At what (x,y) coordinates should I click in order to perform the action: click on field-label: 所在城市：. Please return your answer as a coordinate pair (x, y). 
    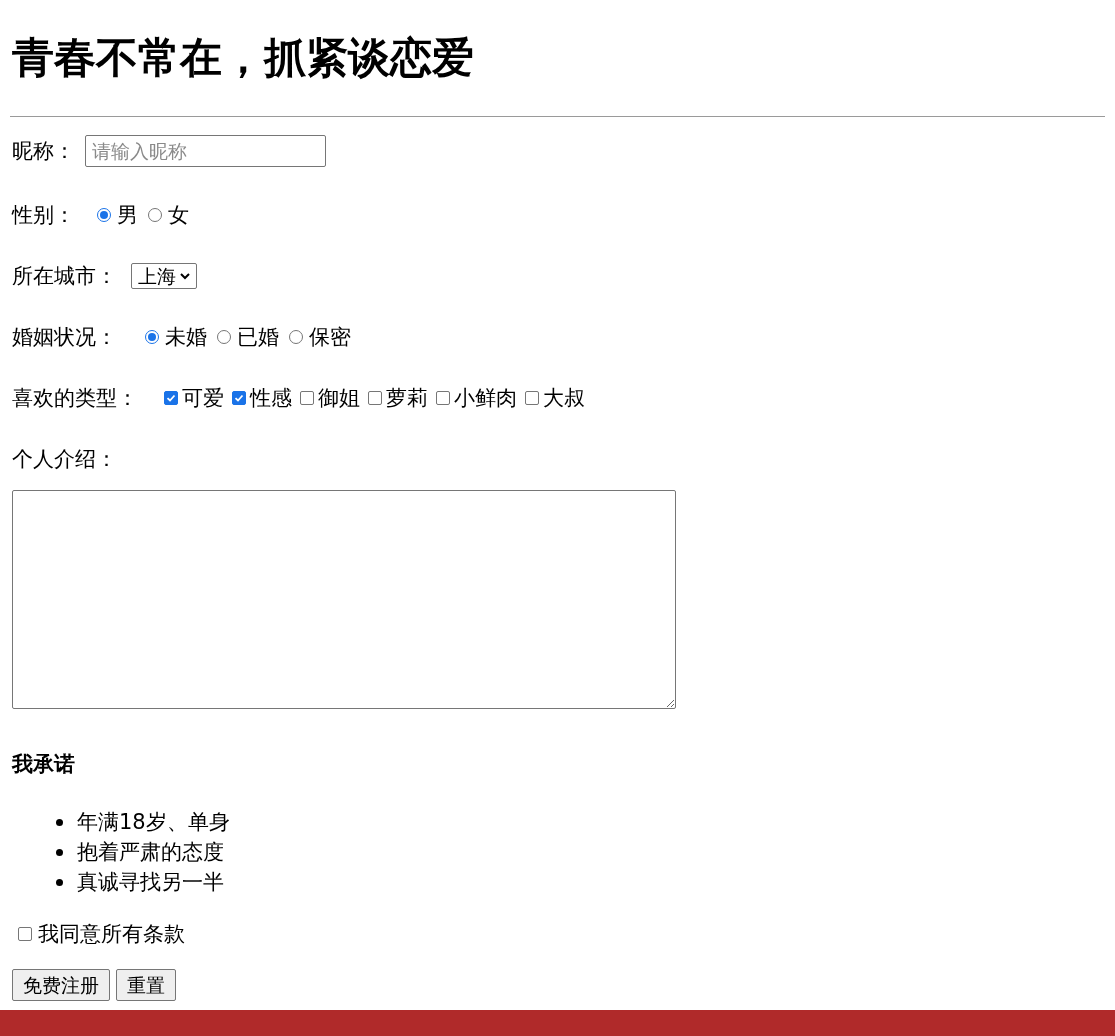
    Looking at the image, I should click on (64, 276).